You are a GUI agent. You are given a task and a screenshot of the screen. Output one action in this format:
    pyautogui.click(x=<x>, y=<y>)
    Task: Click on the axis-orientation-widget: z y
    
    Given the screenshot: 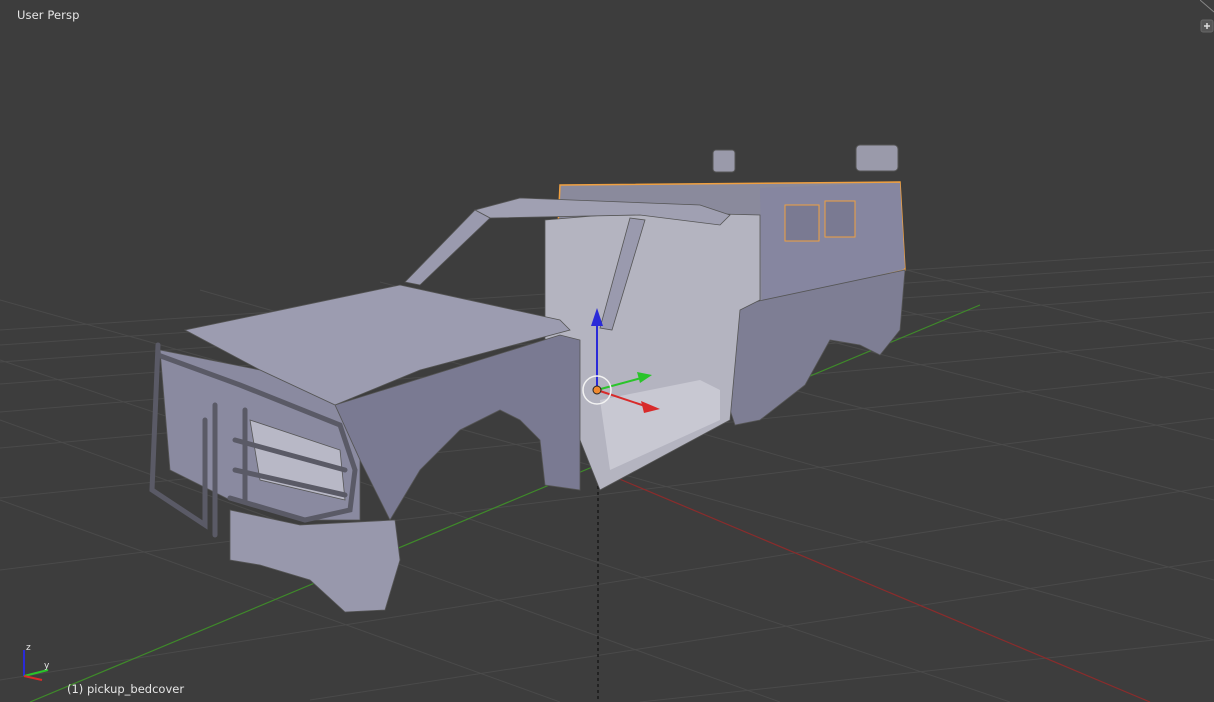 What is the action you would take?
    pyautogui.click(x=36, y=662)
    